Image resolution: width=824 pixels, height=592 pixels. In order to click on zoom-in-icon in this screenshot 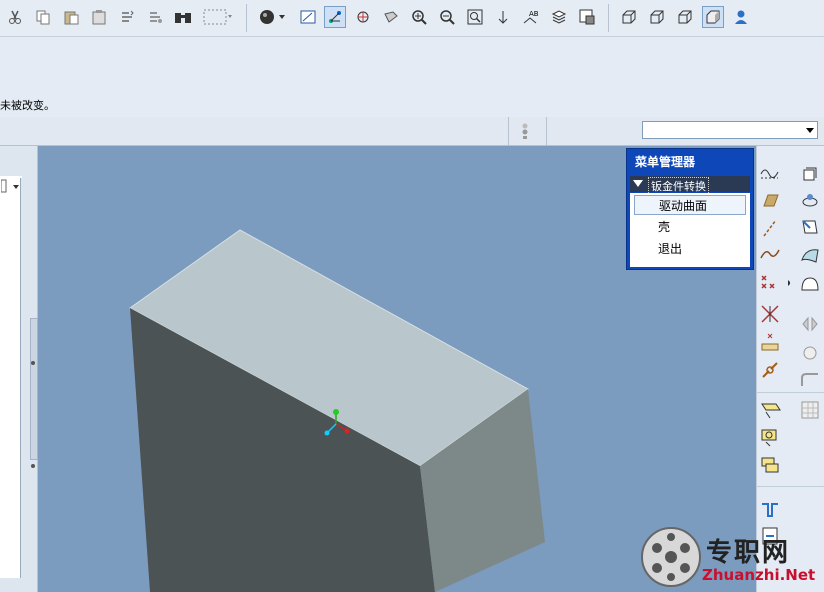, I will do `click(419, 17)`.